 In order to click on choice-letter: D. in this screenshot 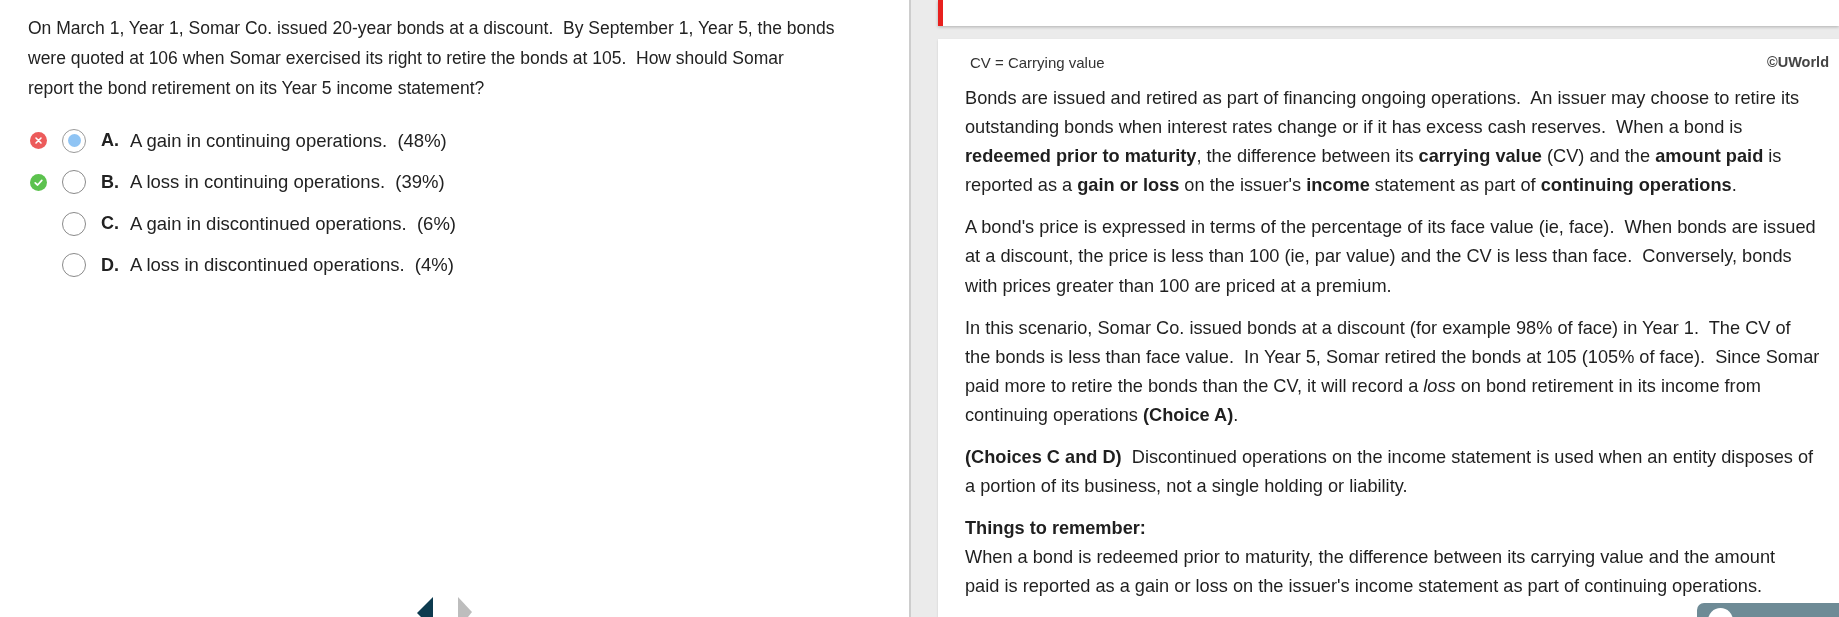, I will do `click(110, 265)`.